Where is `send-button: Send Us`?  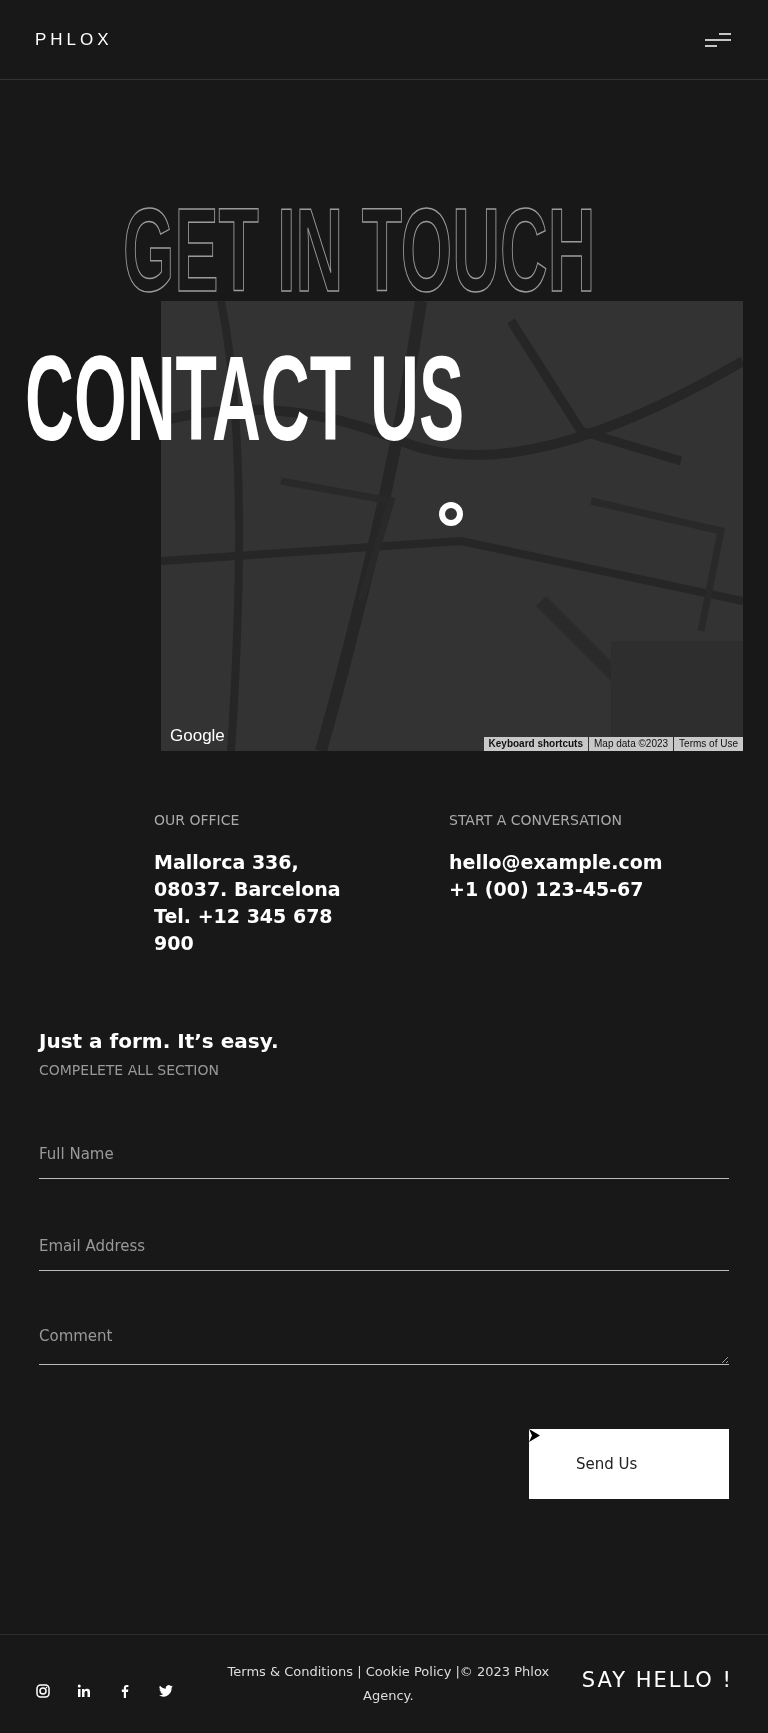 send-button: Send Us is located at coordinates (629, 1464).